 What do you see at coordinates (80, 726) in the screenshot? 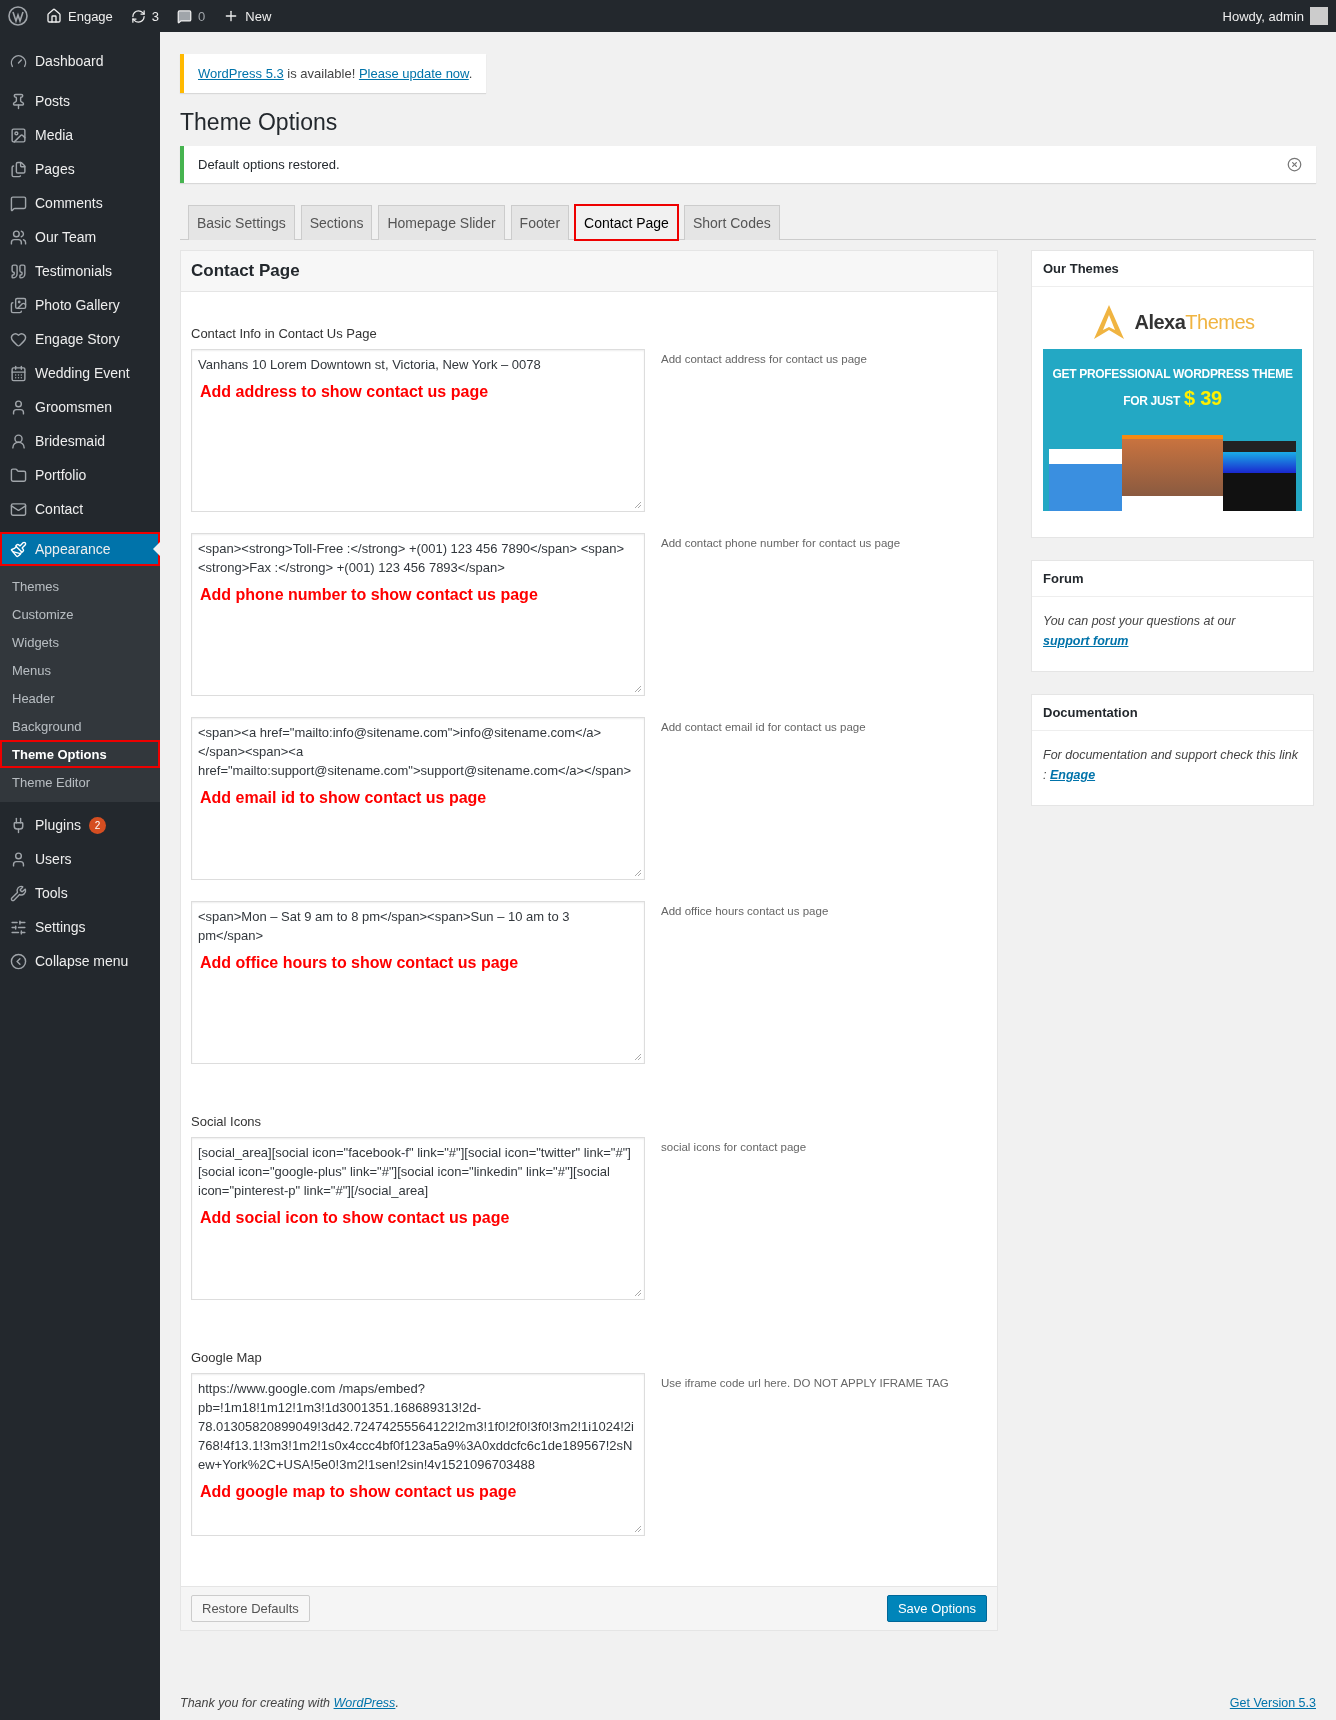
I see `submenu-item: Background` at bounding box center [80, 726].